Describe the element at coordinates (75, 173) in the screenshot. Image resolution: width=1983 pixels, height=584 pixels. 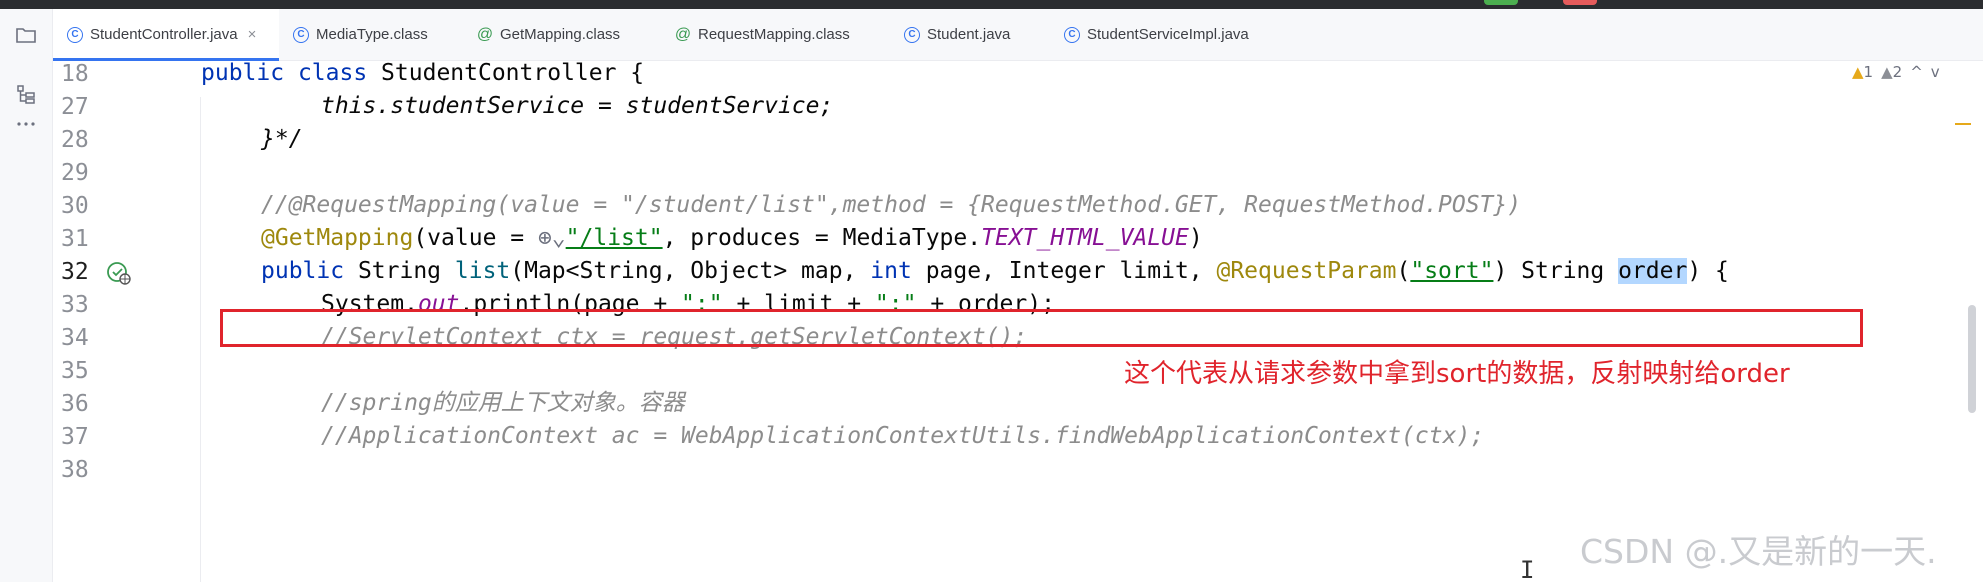
I see `line-number: 29` at that location.